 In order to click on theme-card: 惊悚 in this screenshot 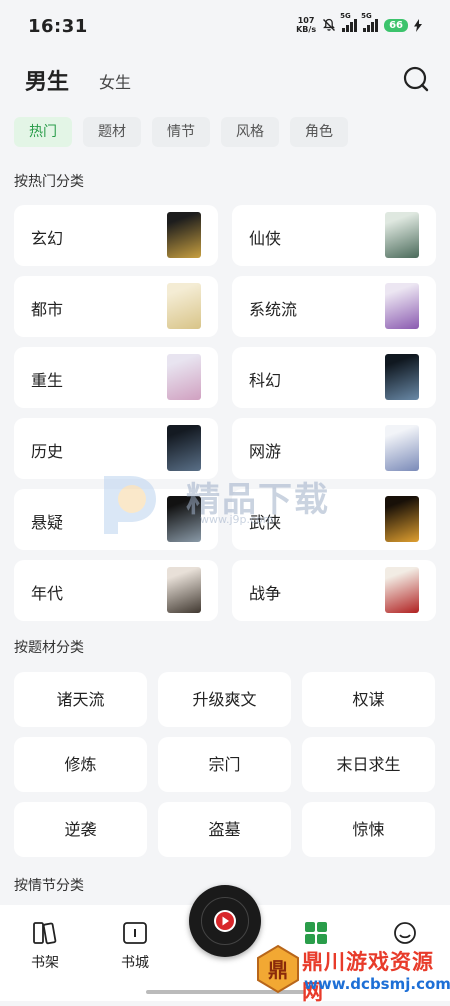, I will do `click(368, 829)`.